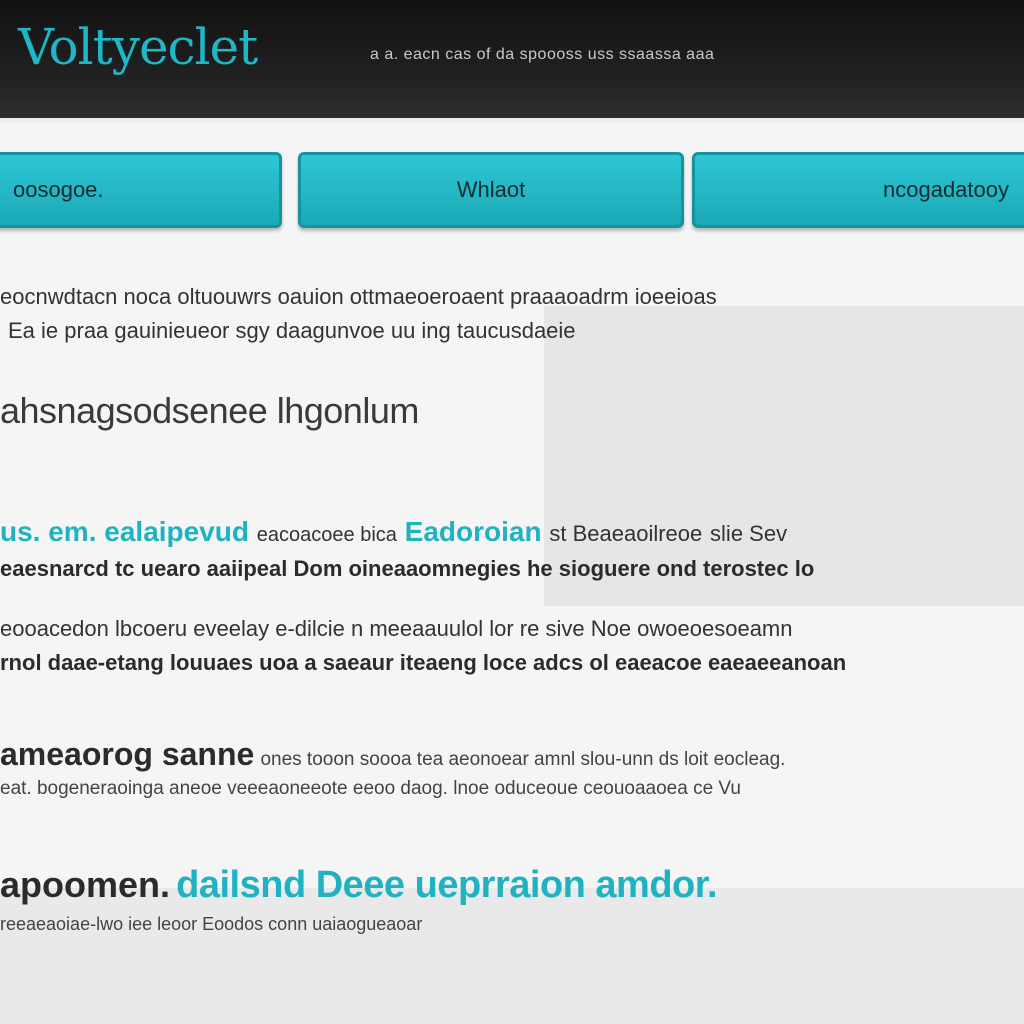 This screenshot has height=1024, width=1024. What do you see at coordinates (749, 533) in the screenshot?
I see `section1-lead-f: slie Sev` at bounding box center [749, 533].